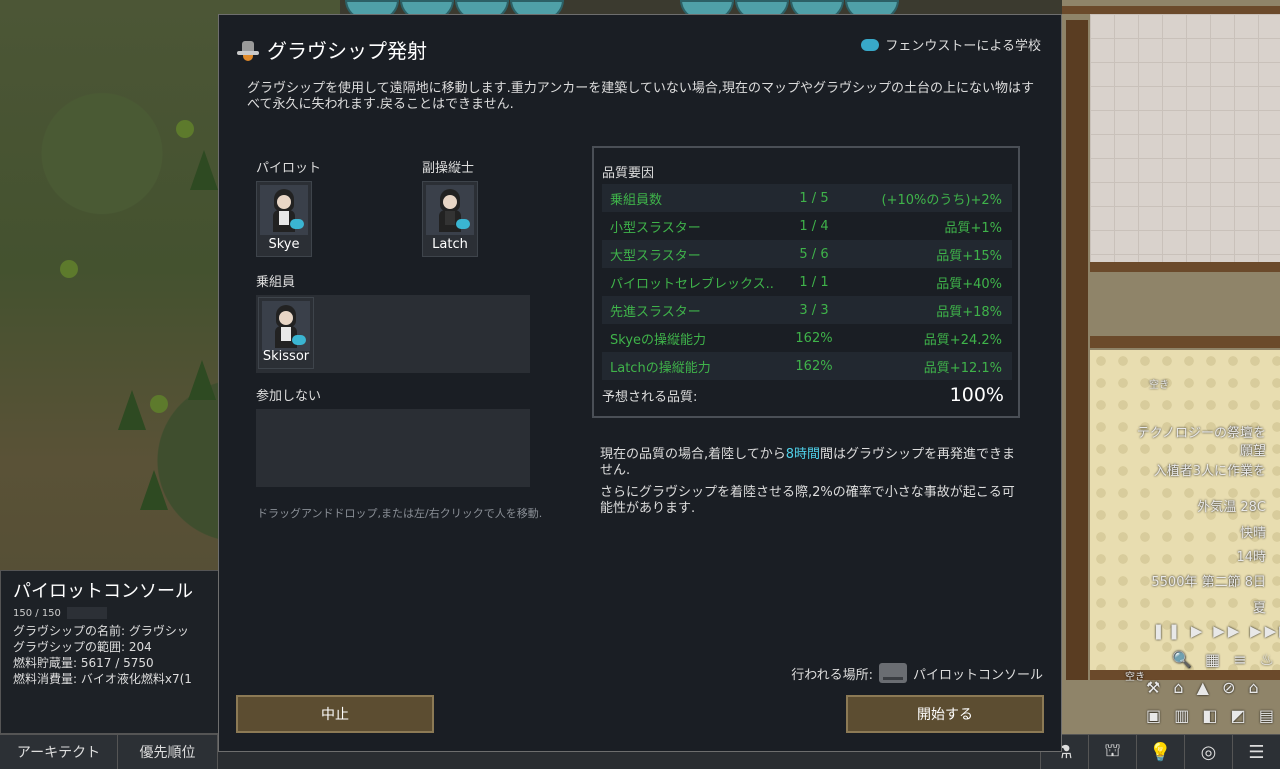 This screenshot has width=1280, height=769. What do you see at coordinates (962, 368) in the screenshot?
I see `quality-factor-effect: 品質+12.1%` at bounding box center [962, 368].